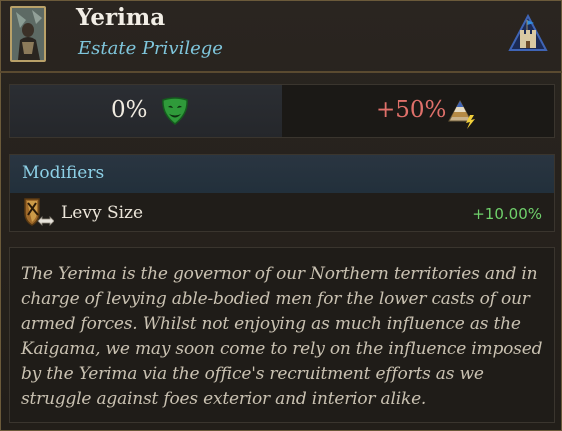 This screenshot has width=562, height=431. I want to click on portrait-icon, so click(28, 34).